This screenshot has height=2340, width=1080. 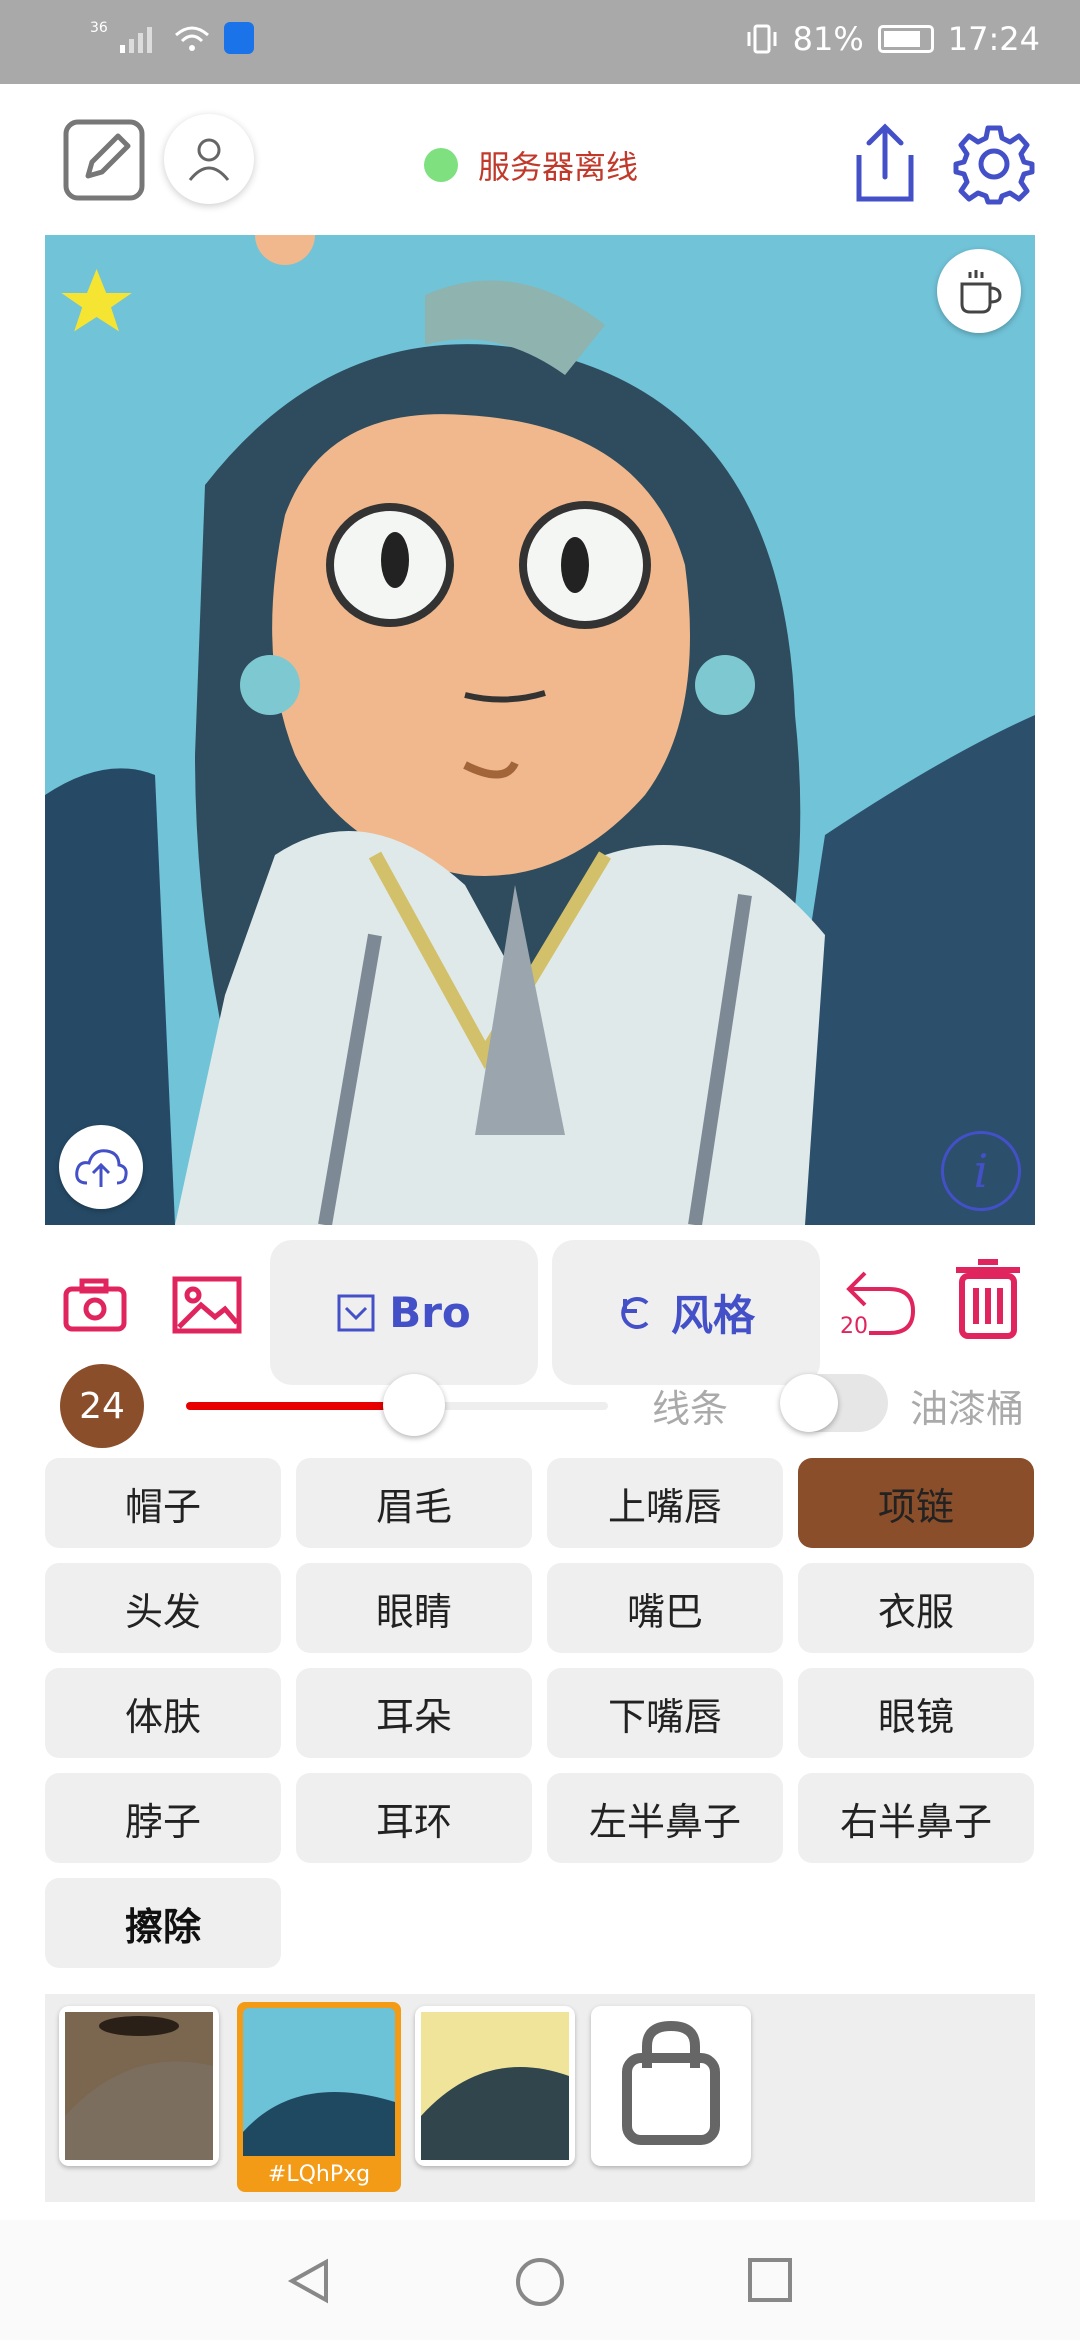 I want to click on undo-button: 20, so click(x=879, y=1300).